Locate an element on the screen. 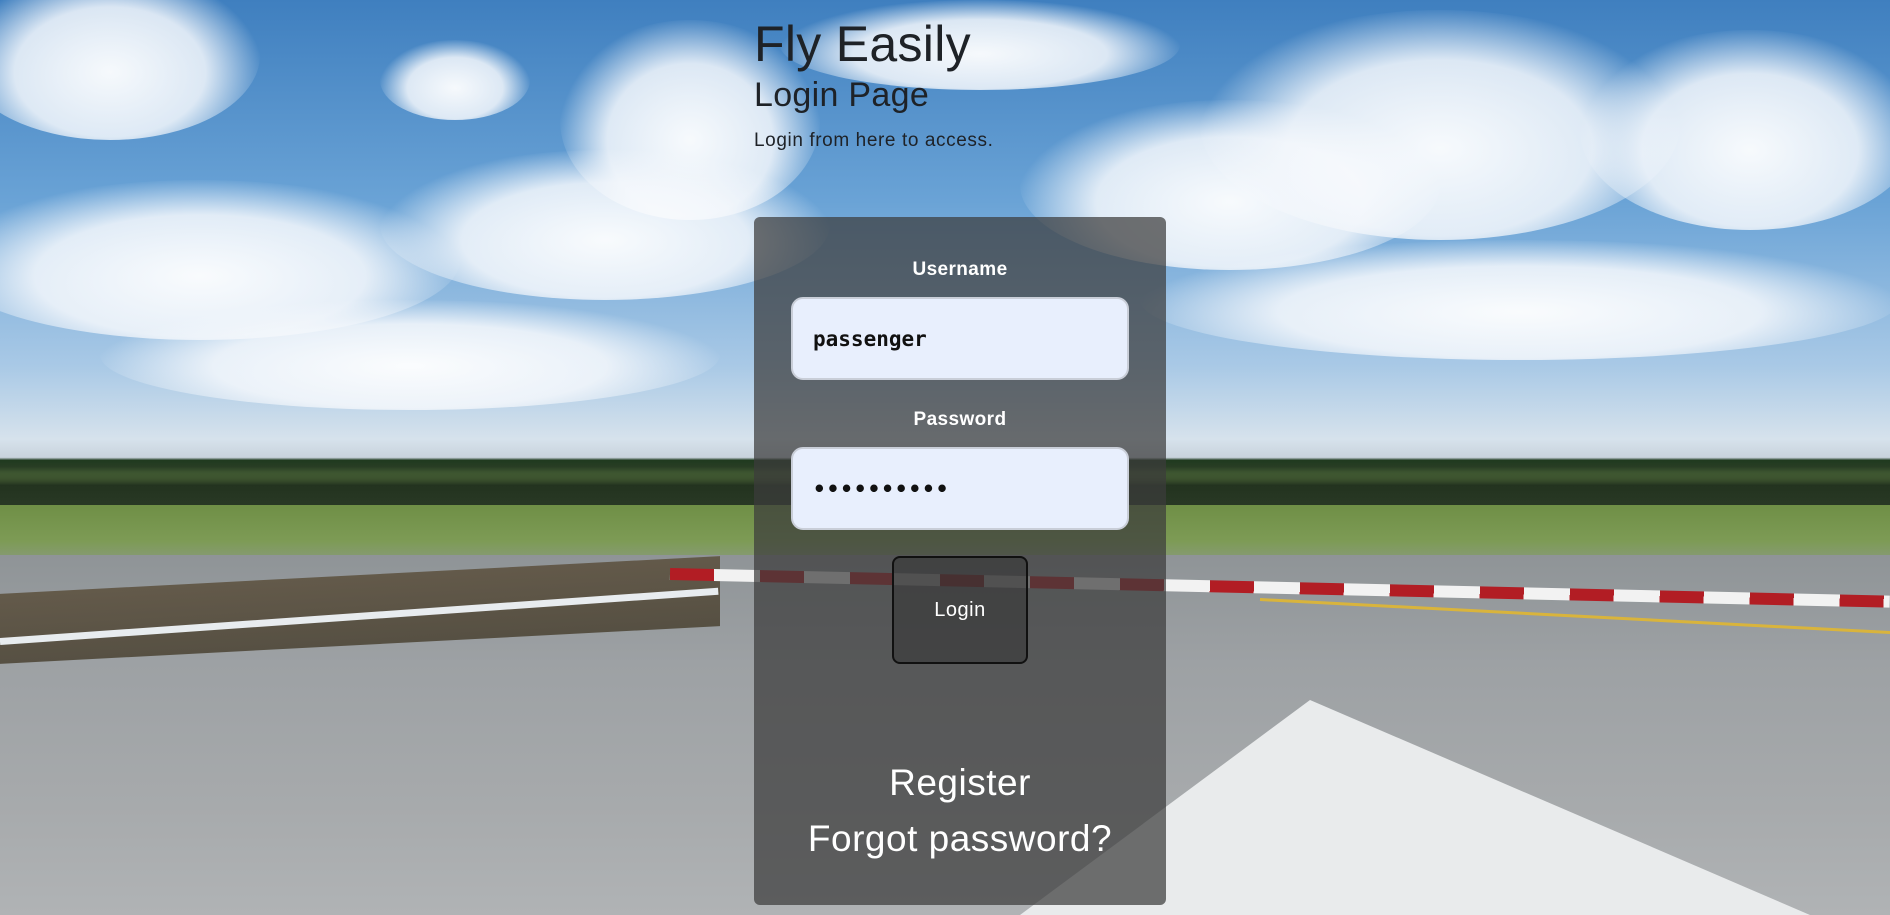 The height and width of the screenshot is (915, 1890). login-button: Login is located at coordinates (960, 610).